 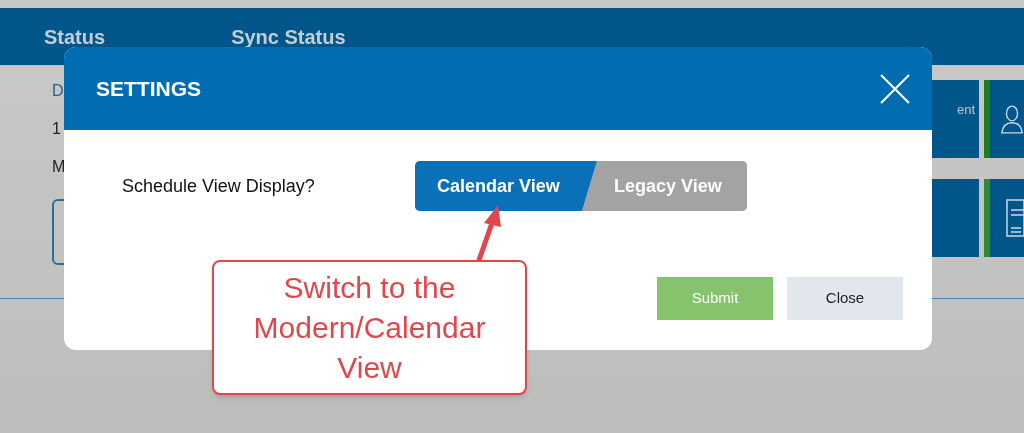 I want to click on dashboard-tile: ent, so click(x=955, y=119).